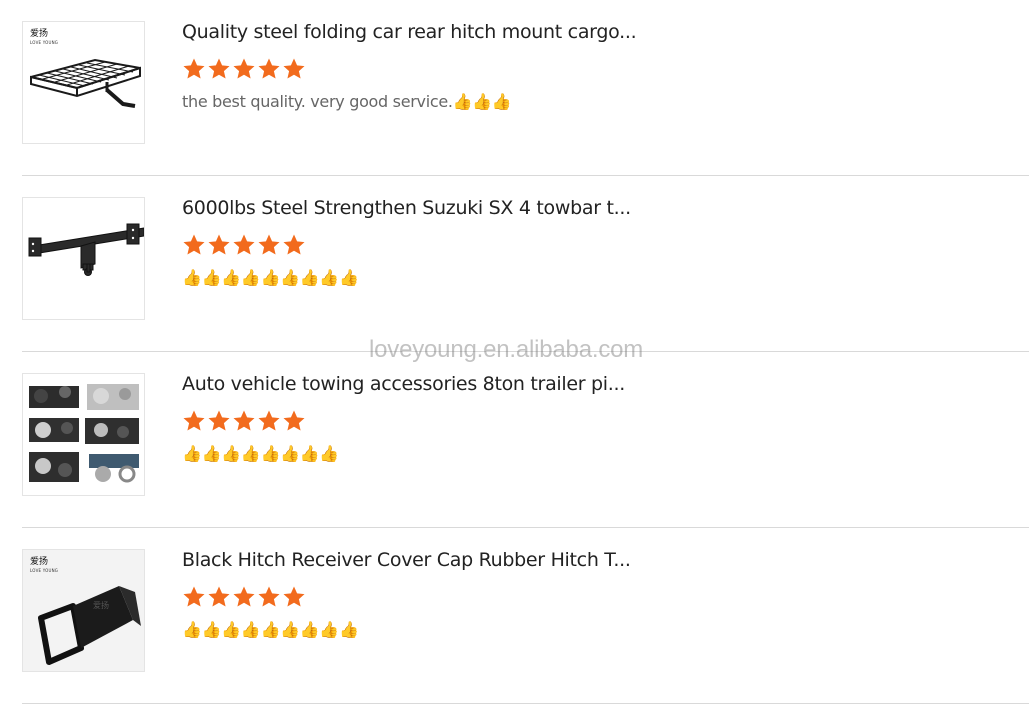  I want to click on review-comment: the best quality. very good service.👍👍👍, so click(347, 101).